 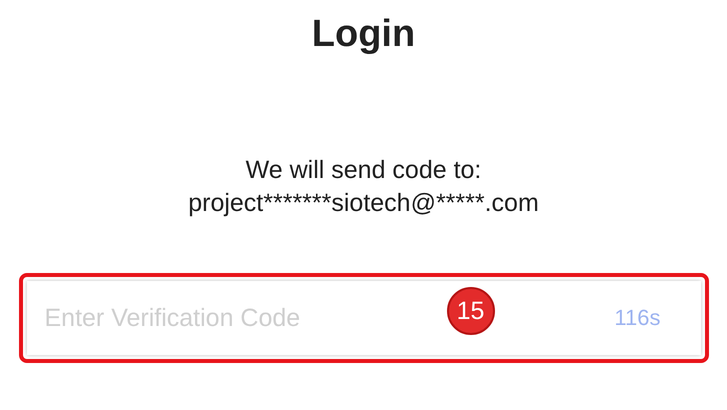 I want to click on page-title: Login, so click(x=364, y=34).